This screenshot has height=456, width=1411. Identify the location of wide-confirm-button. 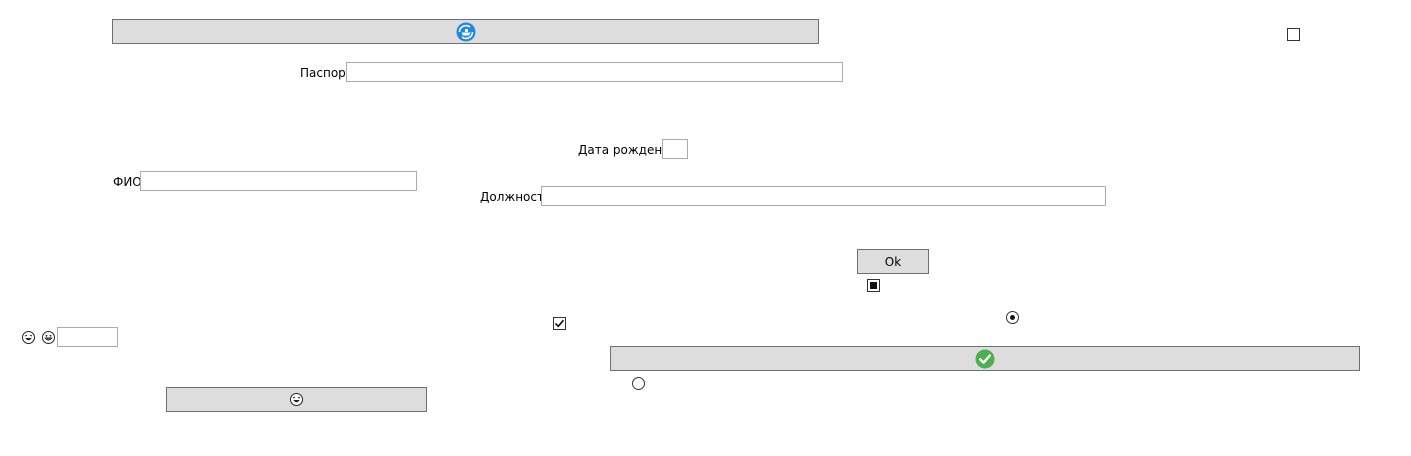
(985, 358).